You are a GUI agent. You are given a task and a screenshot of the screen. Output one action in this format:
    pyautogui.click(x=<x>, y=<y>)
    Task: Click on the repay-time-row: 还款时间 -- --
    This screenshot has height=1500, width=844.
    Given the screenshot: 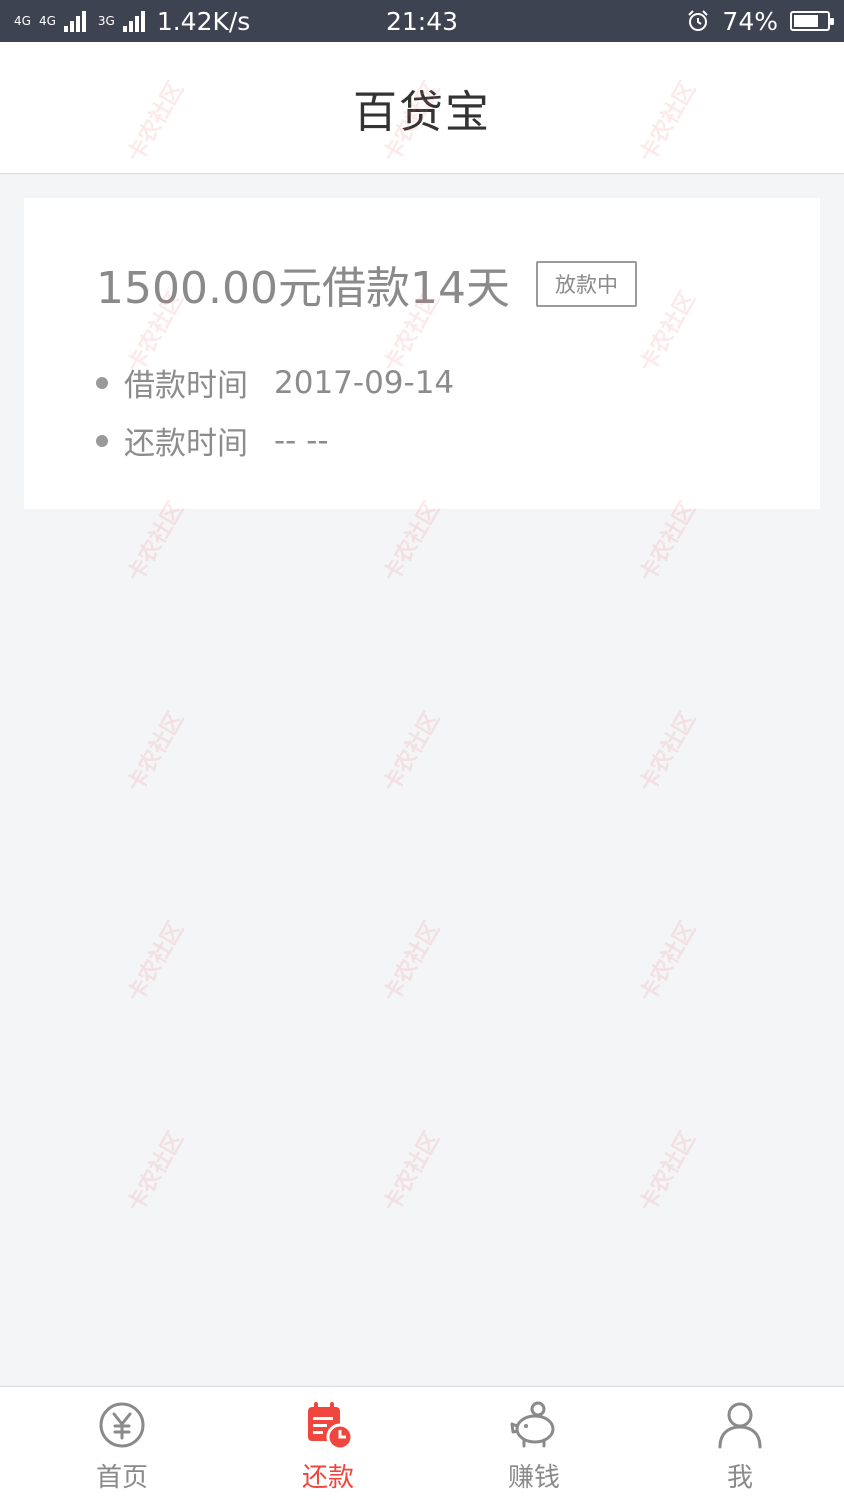 What is the action you would take?
    pyautogui.click(x=212, y=440)
    